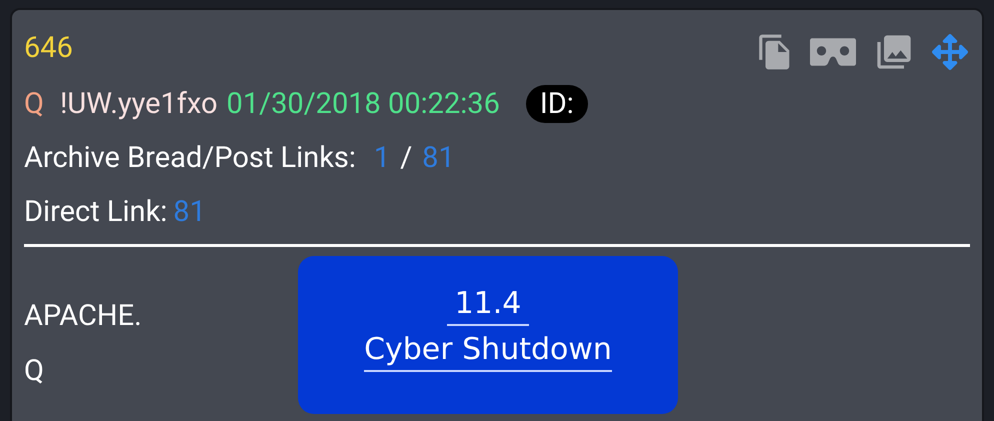  What do you see at coordinates (48, 48) in the screenshot?
I see `post-number: 646` at bounding box center [48, 48].